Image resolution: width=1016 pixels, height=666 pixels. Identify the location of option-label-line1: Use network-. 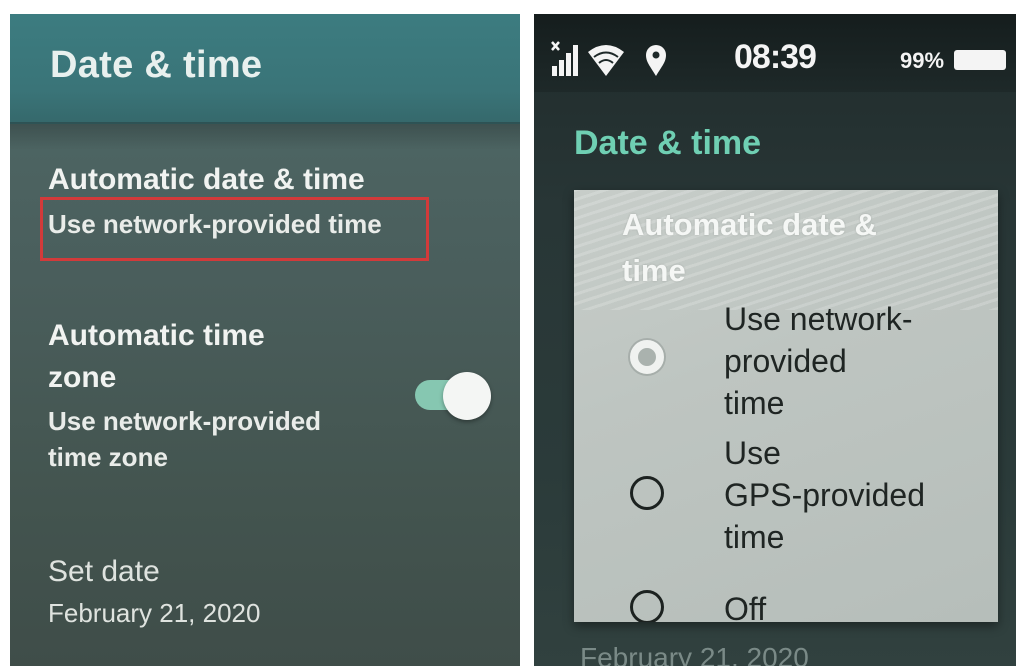
(818, 319).